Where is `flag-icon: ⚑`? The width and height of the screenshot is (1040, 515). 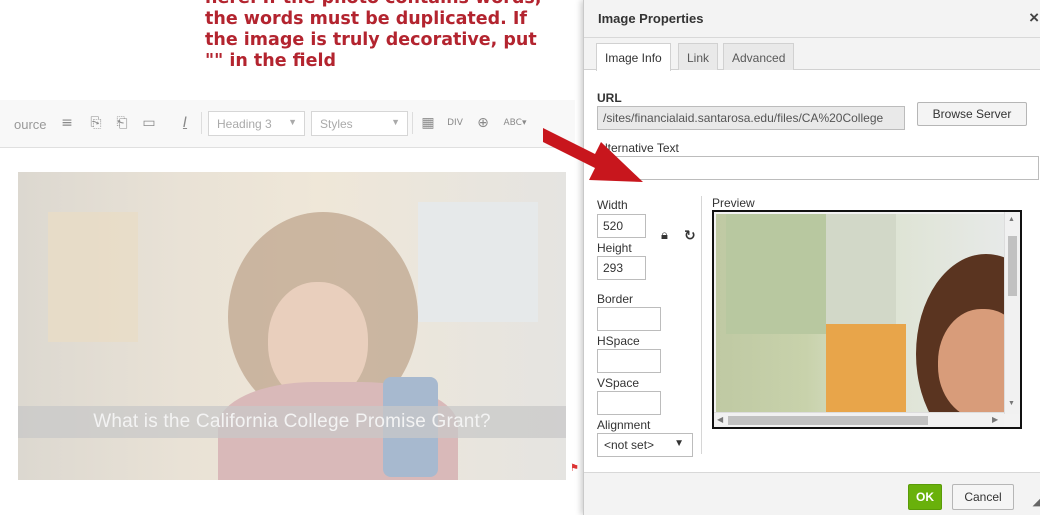
flag-icon: ⚑ is located at coordinates (575, 469).